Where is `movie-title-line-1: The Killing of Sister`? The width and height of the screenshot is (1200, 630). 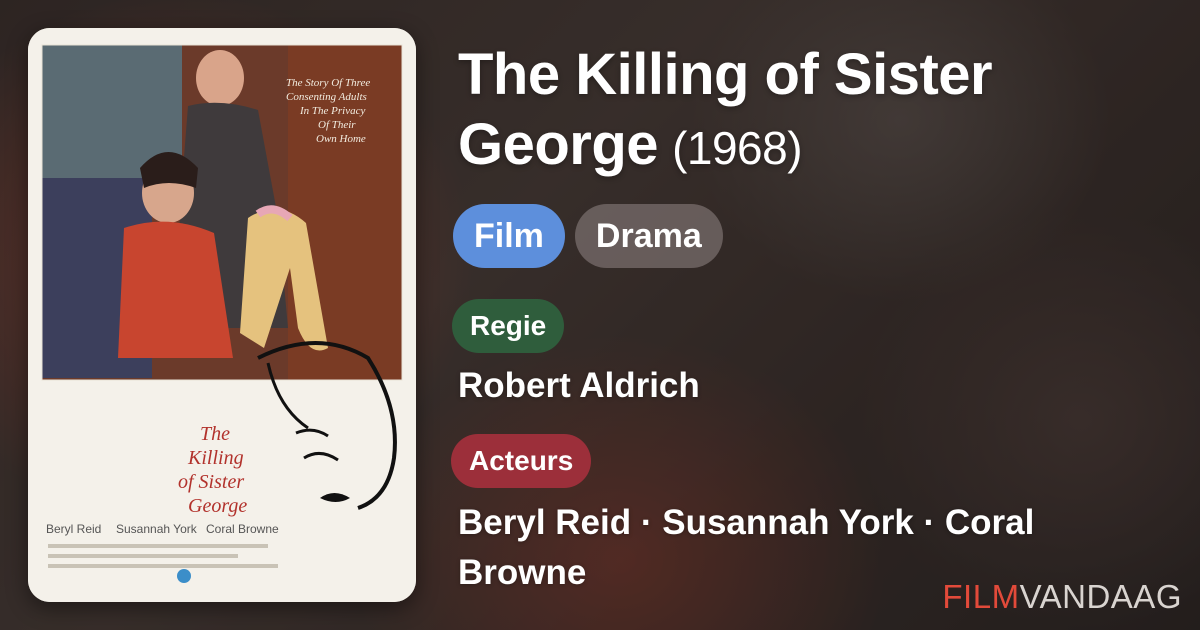 movie-title-line-1: The Killing of Sister is located at coordinates (725, 74).